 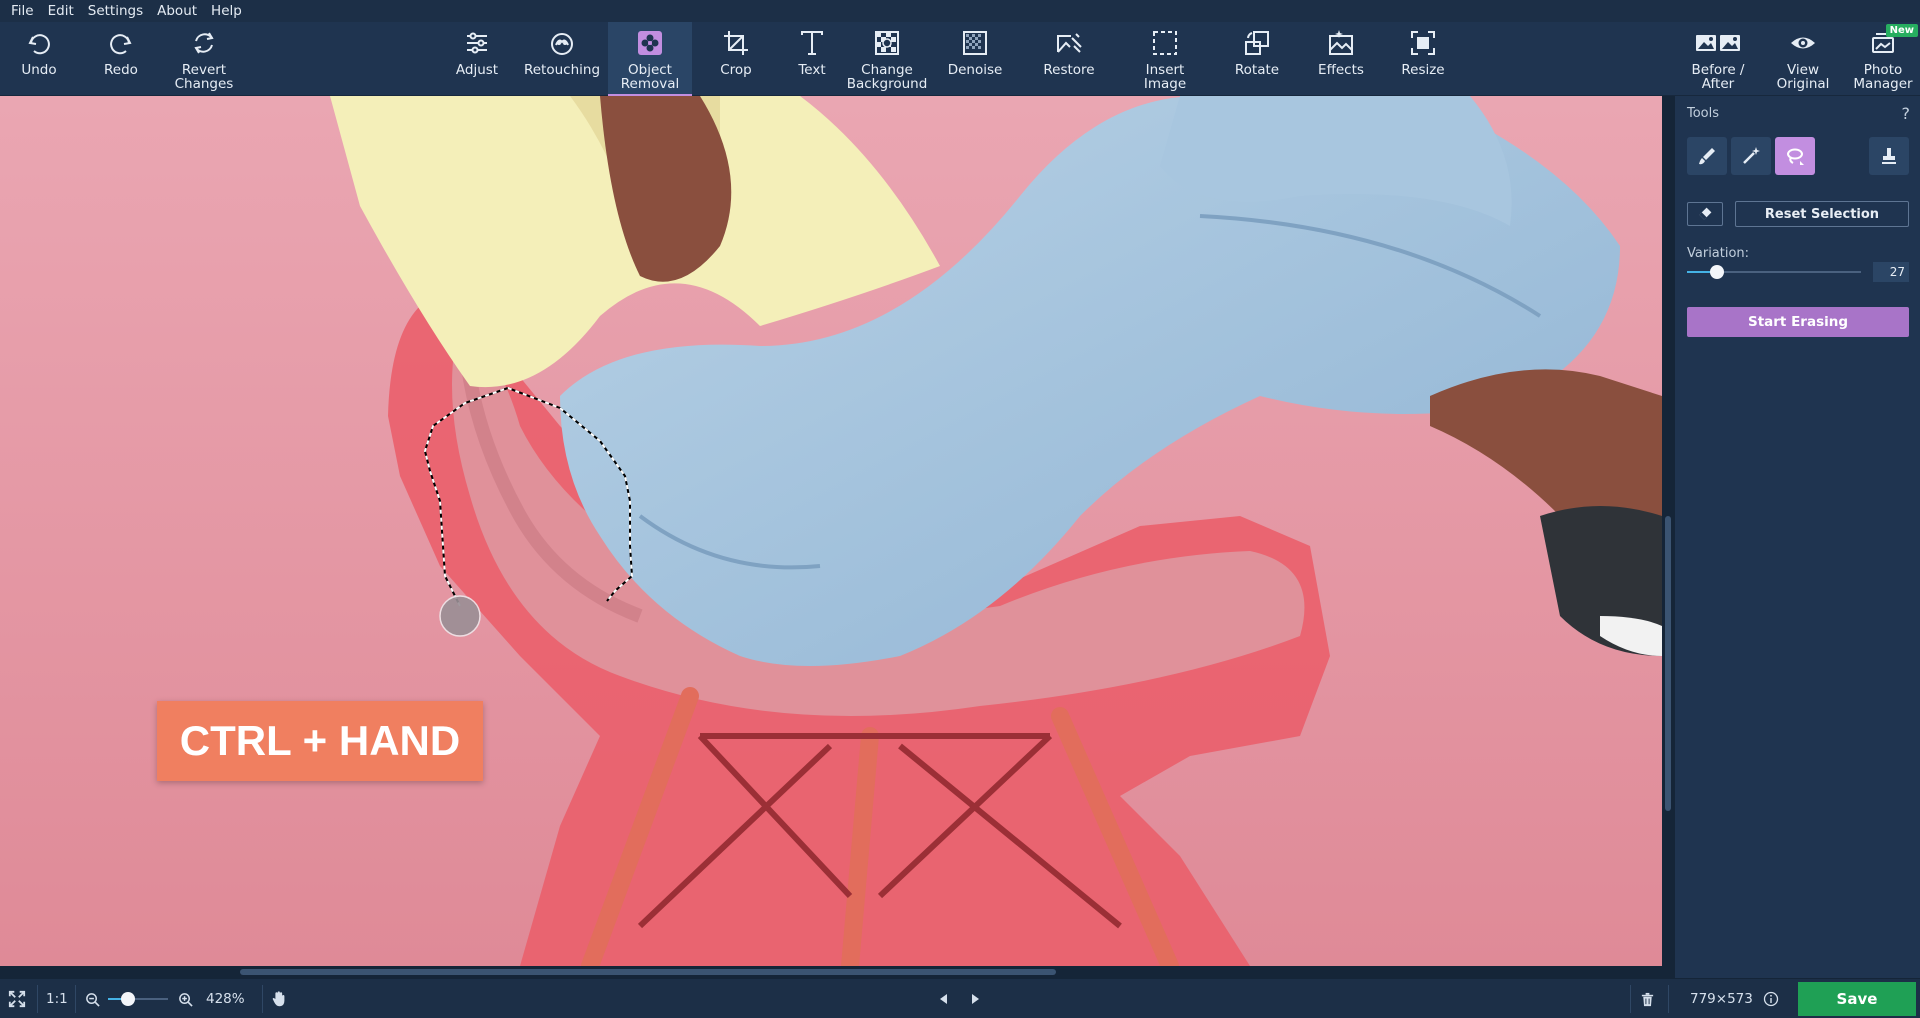 I want to click on rotate-icon, so click(x=1257, y=43).